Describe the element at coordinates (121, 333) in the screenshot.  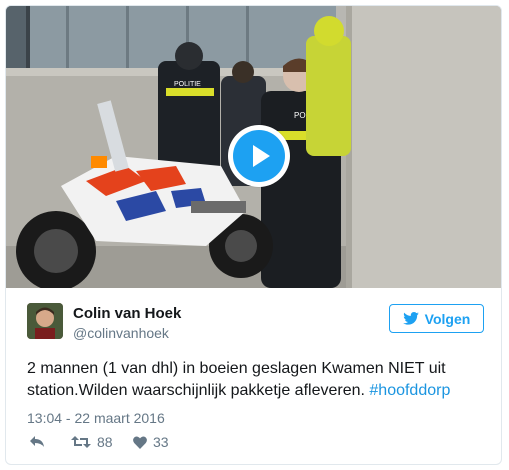
I see `author-handle: @colinvanhoek` at that location.